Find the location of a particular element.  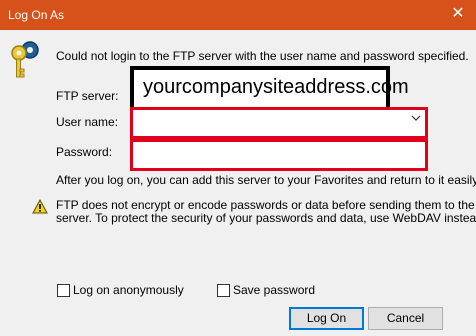

title-bar: Log On As ✕ is located at coordinates (238, 15).